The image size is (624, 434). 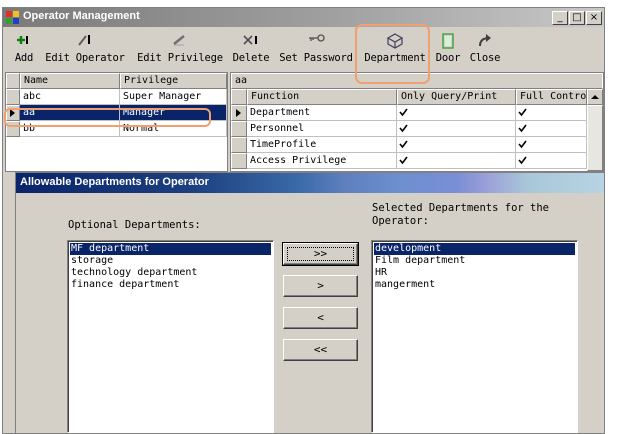 I want to click on edit-privilege-button: Edit Privilege, so click(x=180, y=47).